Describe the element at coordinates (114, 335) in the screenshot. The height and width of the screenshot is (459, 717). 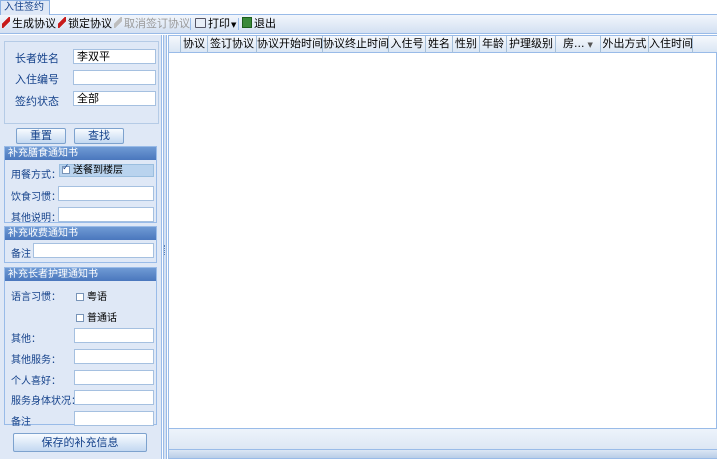
I see `care-other-input` at that location.